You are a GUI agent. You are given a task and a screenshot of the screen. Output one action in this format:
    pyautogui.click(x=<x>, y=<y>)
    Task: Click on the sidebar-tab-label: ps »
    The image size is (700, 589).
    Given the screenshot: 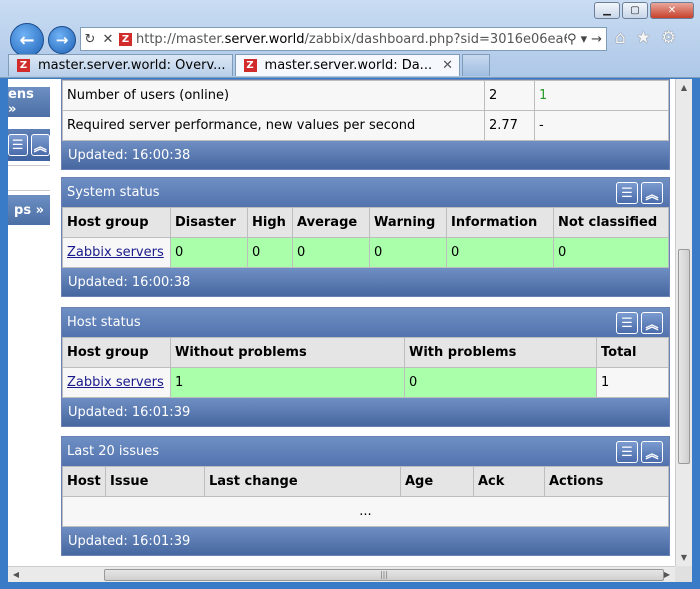 What is the action you would take?
    pyautogui.click(x=29, y=210)
    